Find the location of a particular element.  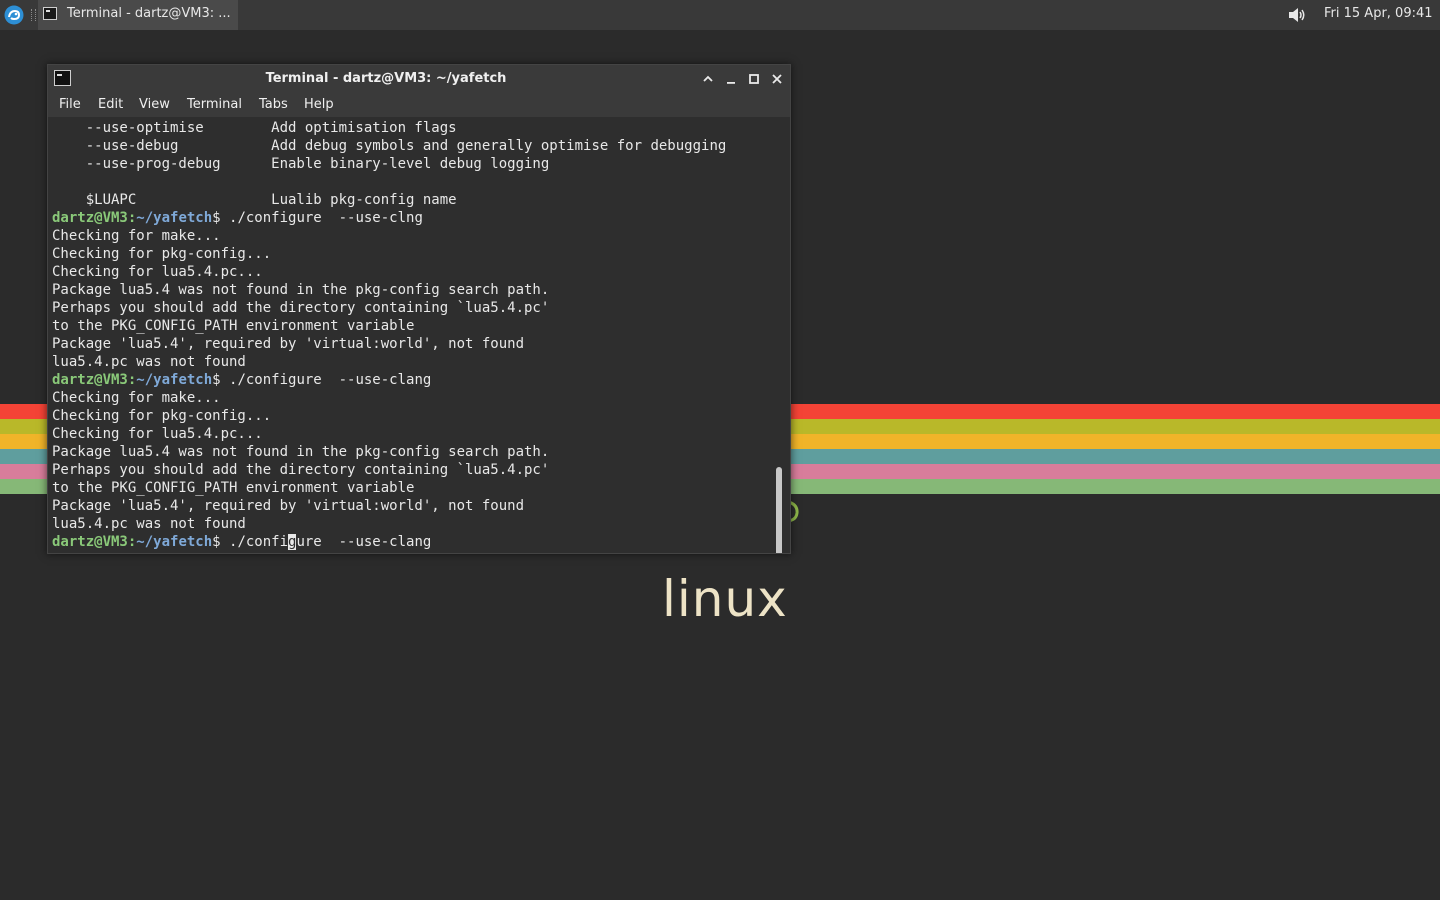

prompt-command: $ ./configure --use-clng is located at coordinates (317, 218).